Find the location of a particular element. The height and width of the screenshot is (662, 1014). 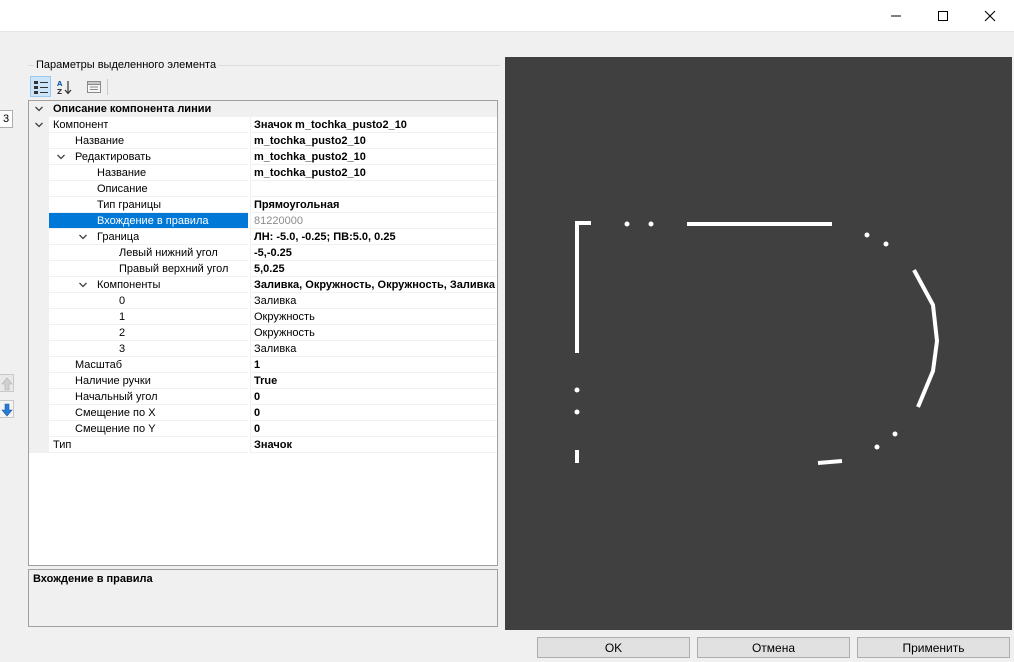

property-name: Тип is located at coordinates (62, 445).